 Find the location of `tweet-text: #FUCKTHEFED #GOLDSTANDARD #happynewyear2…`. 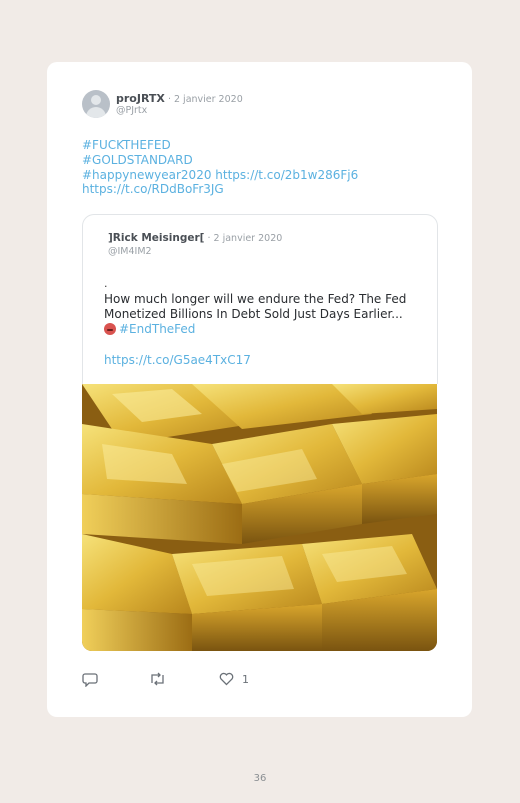

tweet-text: #FUCKTHEFED #GOLDSTANDARD #happynewyear2… is located at coordinates (267, 167).